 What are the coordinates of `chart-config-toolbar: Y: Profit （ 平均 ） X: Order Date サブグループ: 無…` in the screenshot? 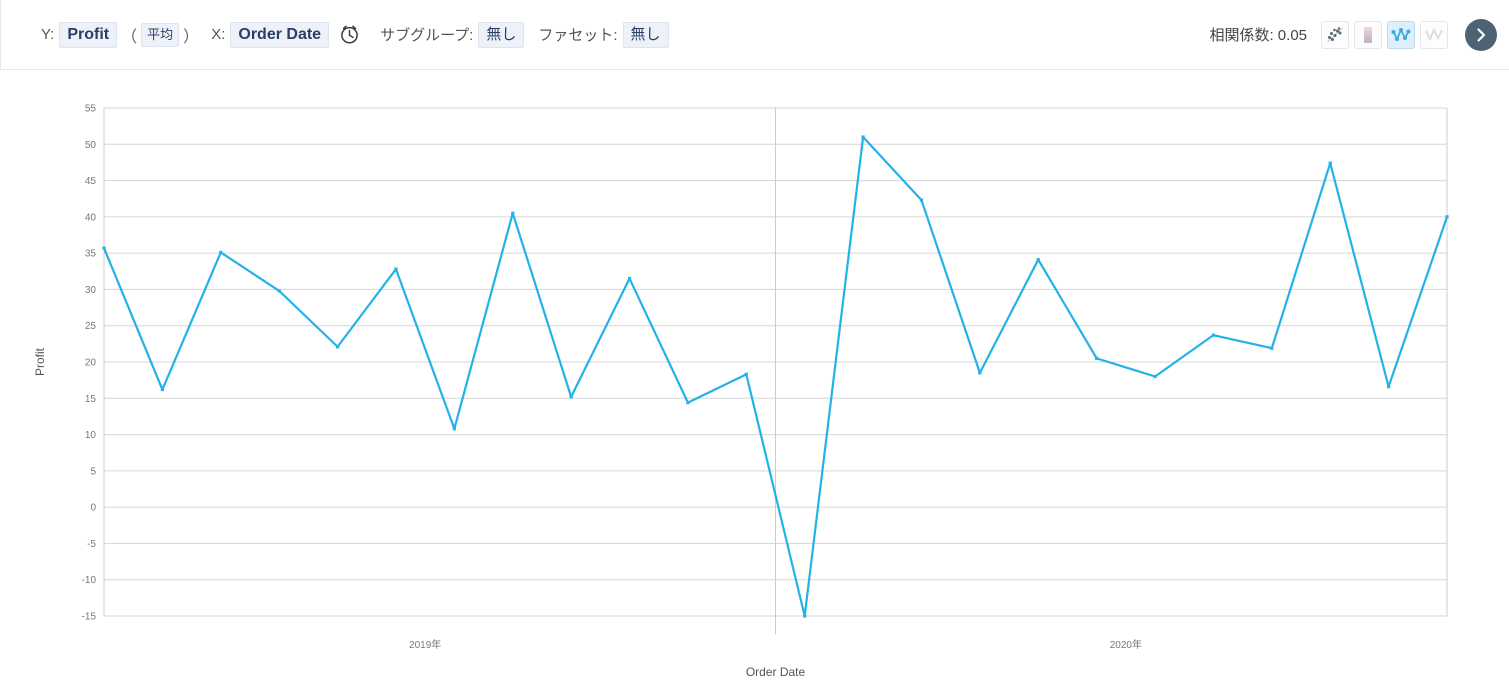 It's located at (754, 35).